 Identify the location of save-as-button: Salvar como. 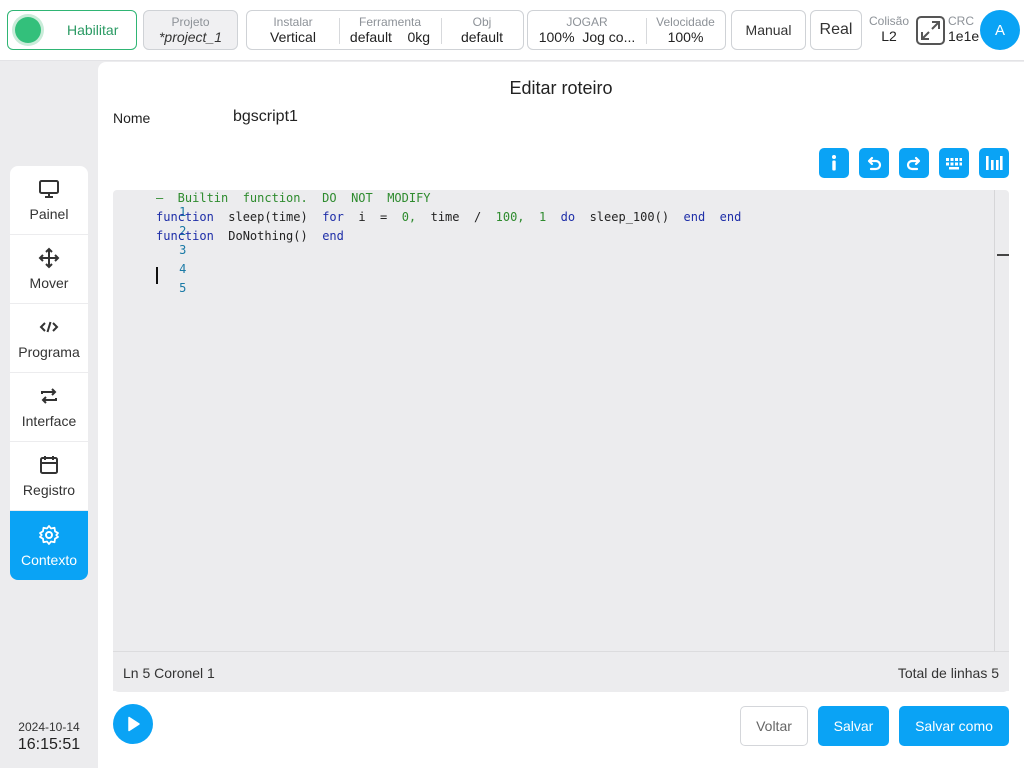
(954, 726).